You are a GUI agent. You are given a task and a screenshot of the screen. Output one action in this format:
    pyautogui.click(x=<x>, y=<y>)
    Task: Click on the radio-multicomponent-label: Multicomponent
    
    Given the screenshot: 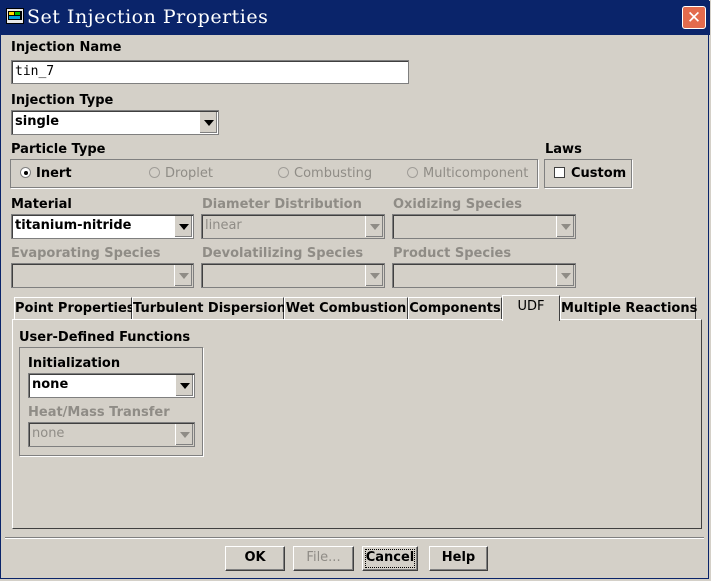 What is the action you would take?
    pyautogui.click(x=476, y=173)
    